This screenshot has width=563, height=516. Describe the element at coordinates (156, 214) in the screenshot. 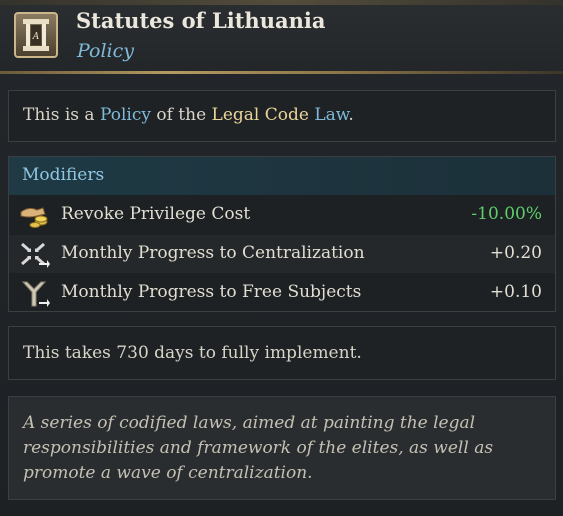

I see `modifier-label: Revoke Privilege Cost` at that location.